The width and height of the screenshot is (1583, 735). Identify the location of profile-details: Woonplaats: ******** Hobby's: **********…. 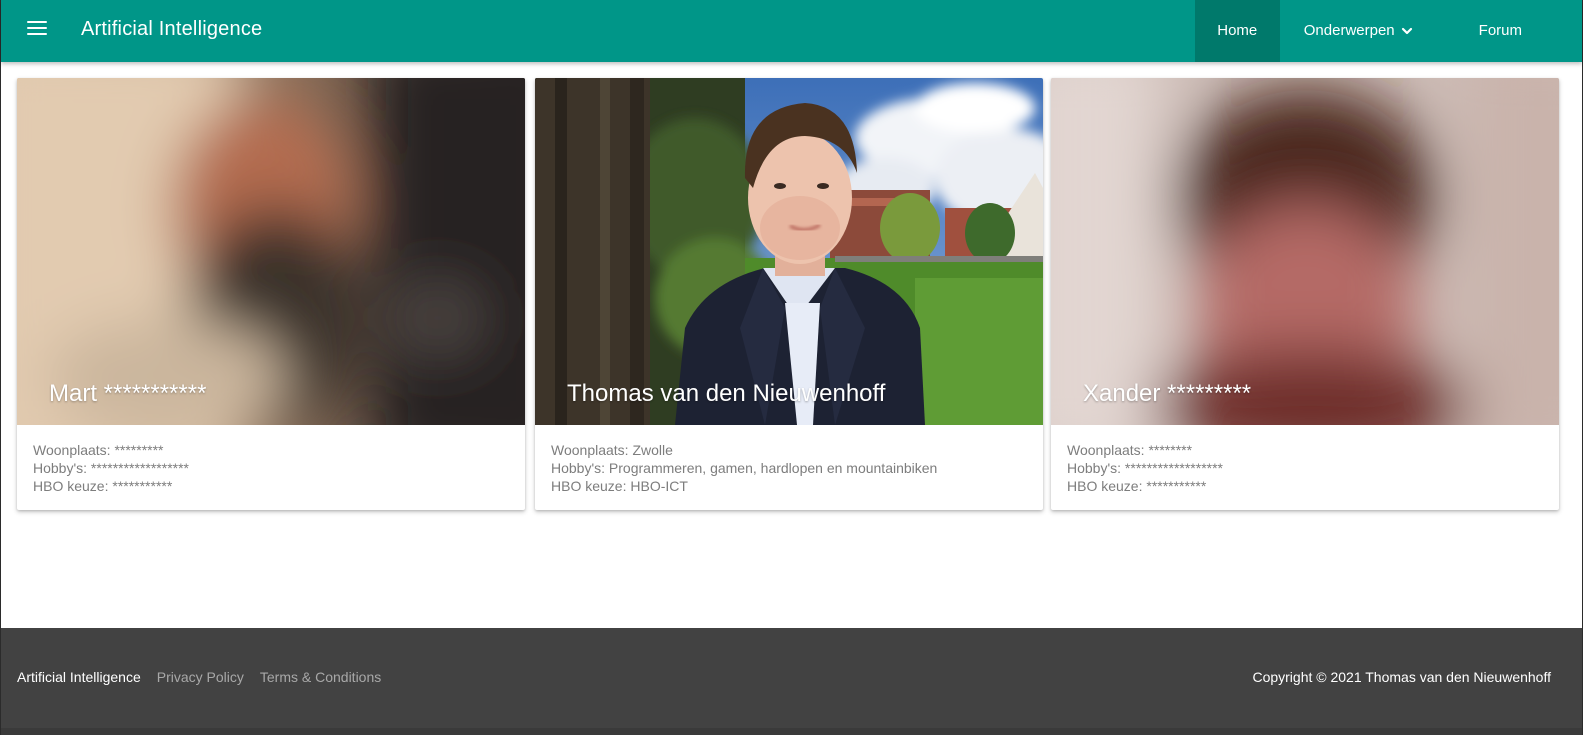
(1145, 468).